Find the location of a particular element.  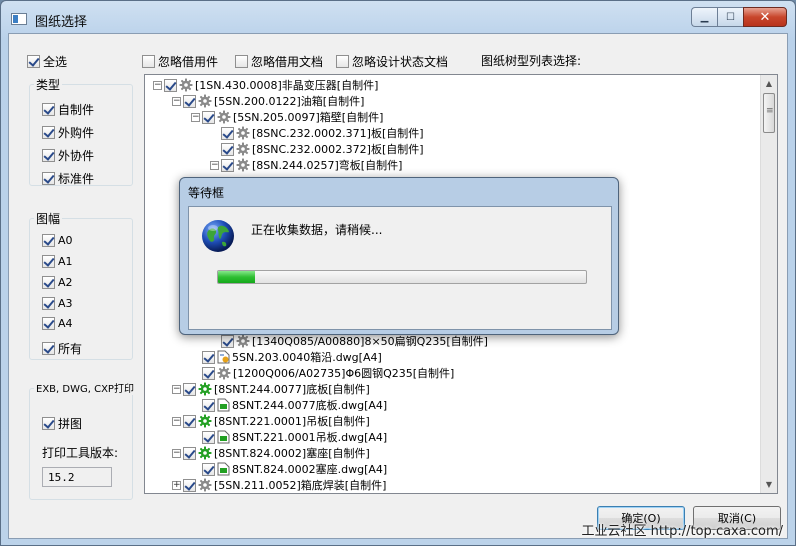

tree-node: − [5SN.200.0122]油箱[自制件] is located at coordinates (268, 101).